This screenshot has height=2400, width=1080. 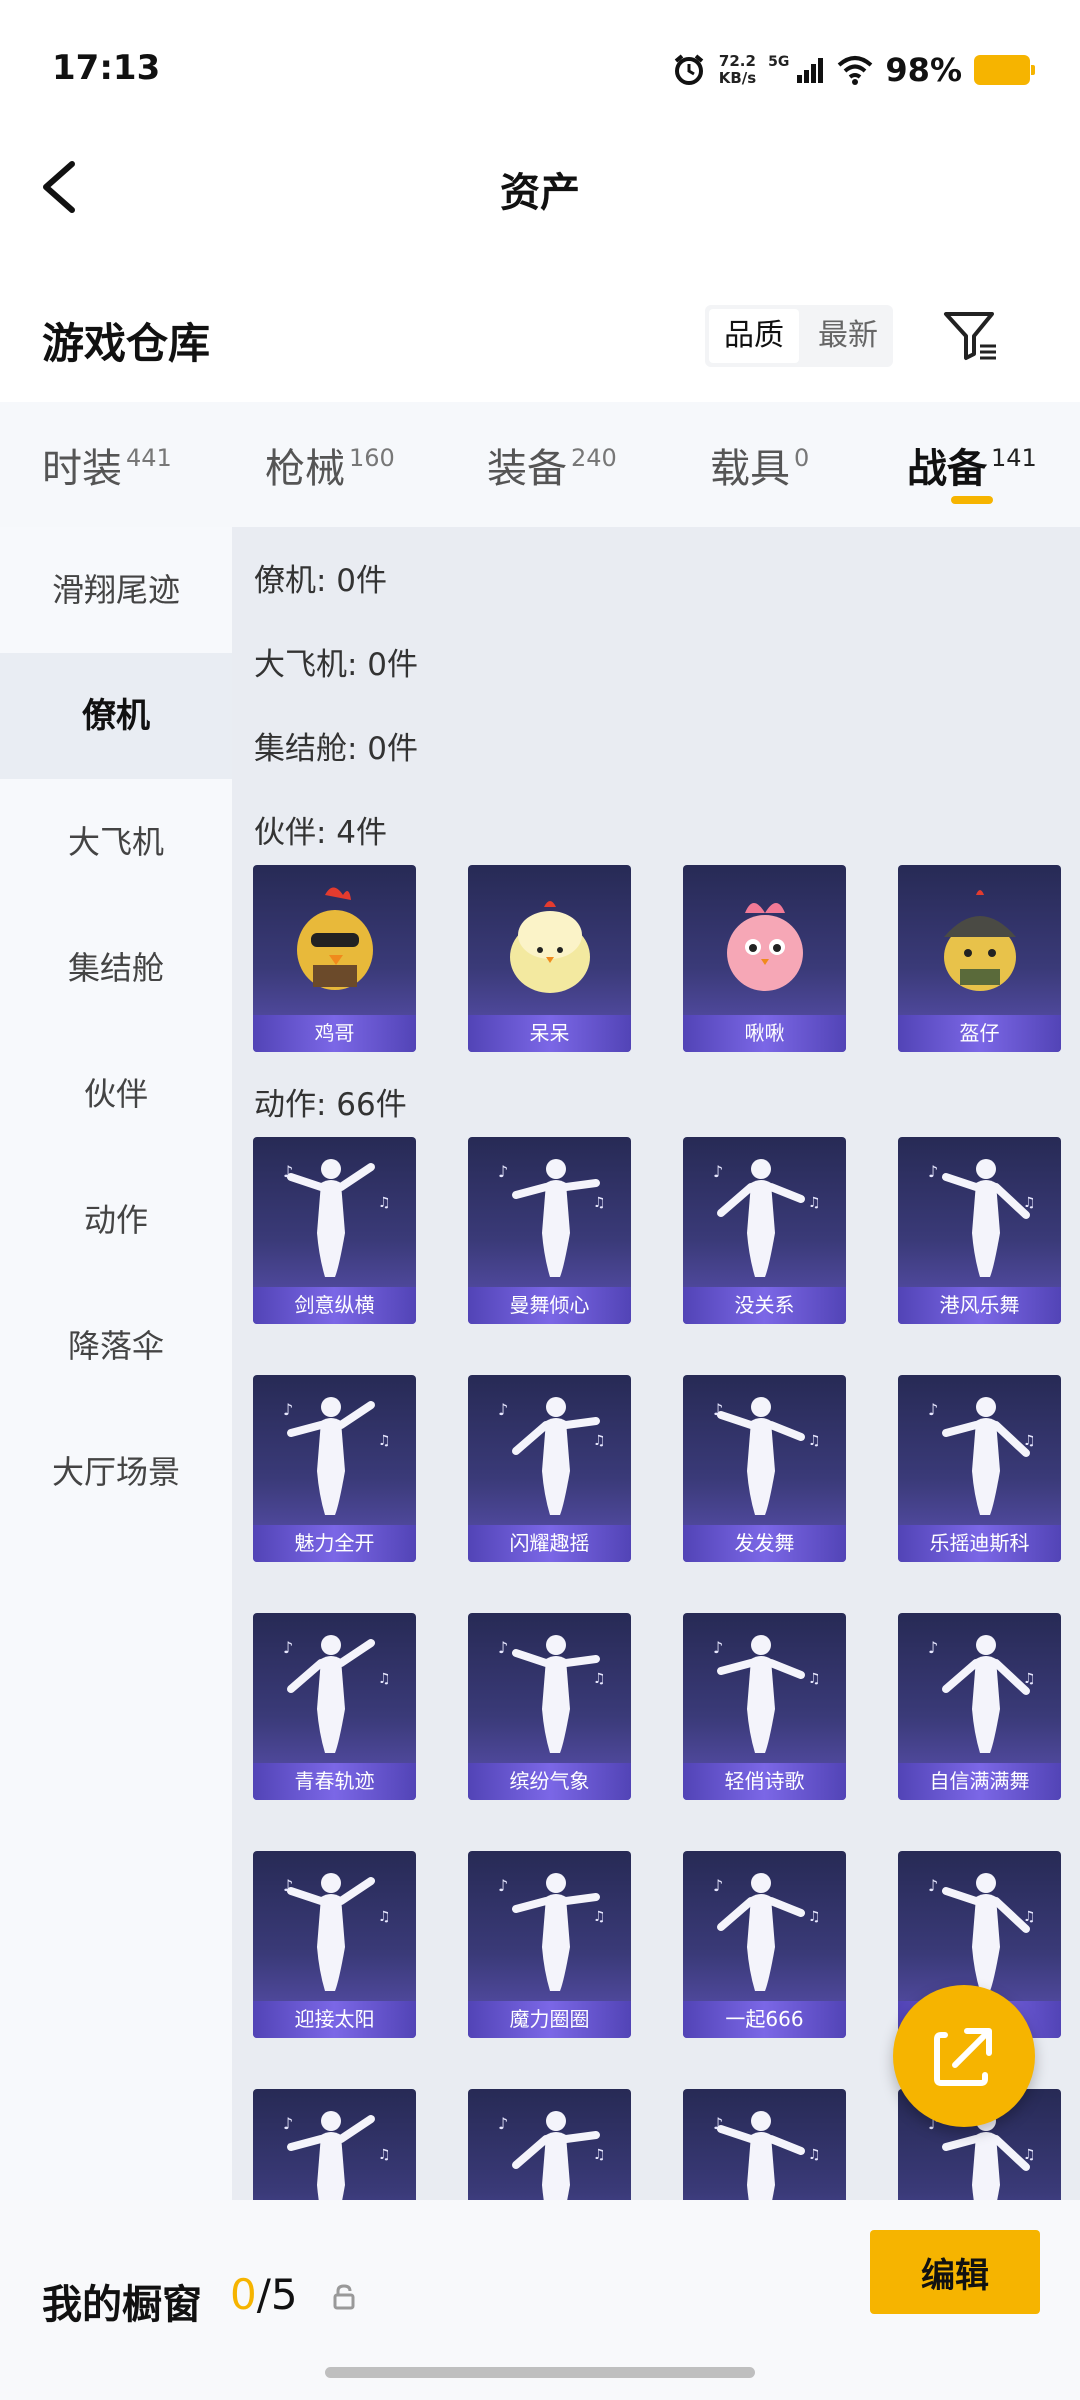 What do you see at coordinates (106, 68) in the screenshot?
I see `status-time: 17:13` at bounding box center [106, 68].